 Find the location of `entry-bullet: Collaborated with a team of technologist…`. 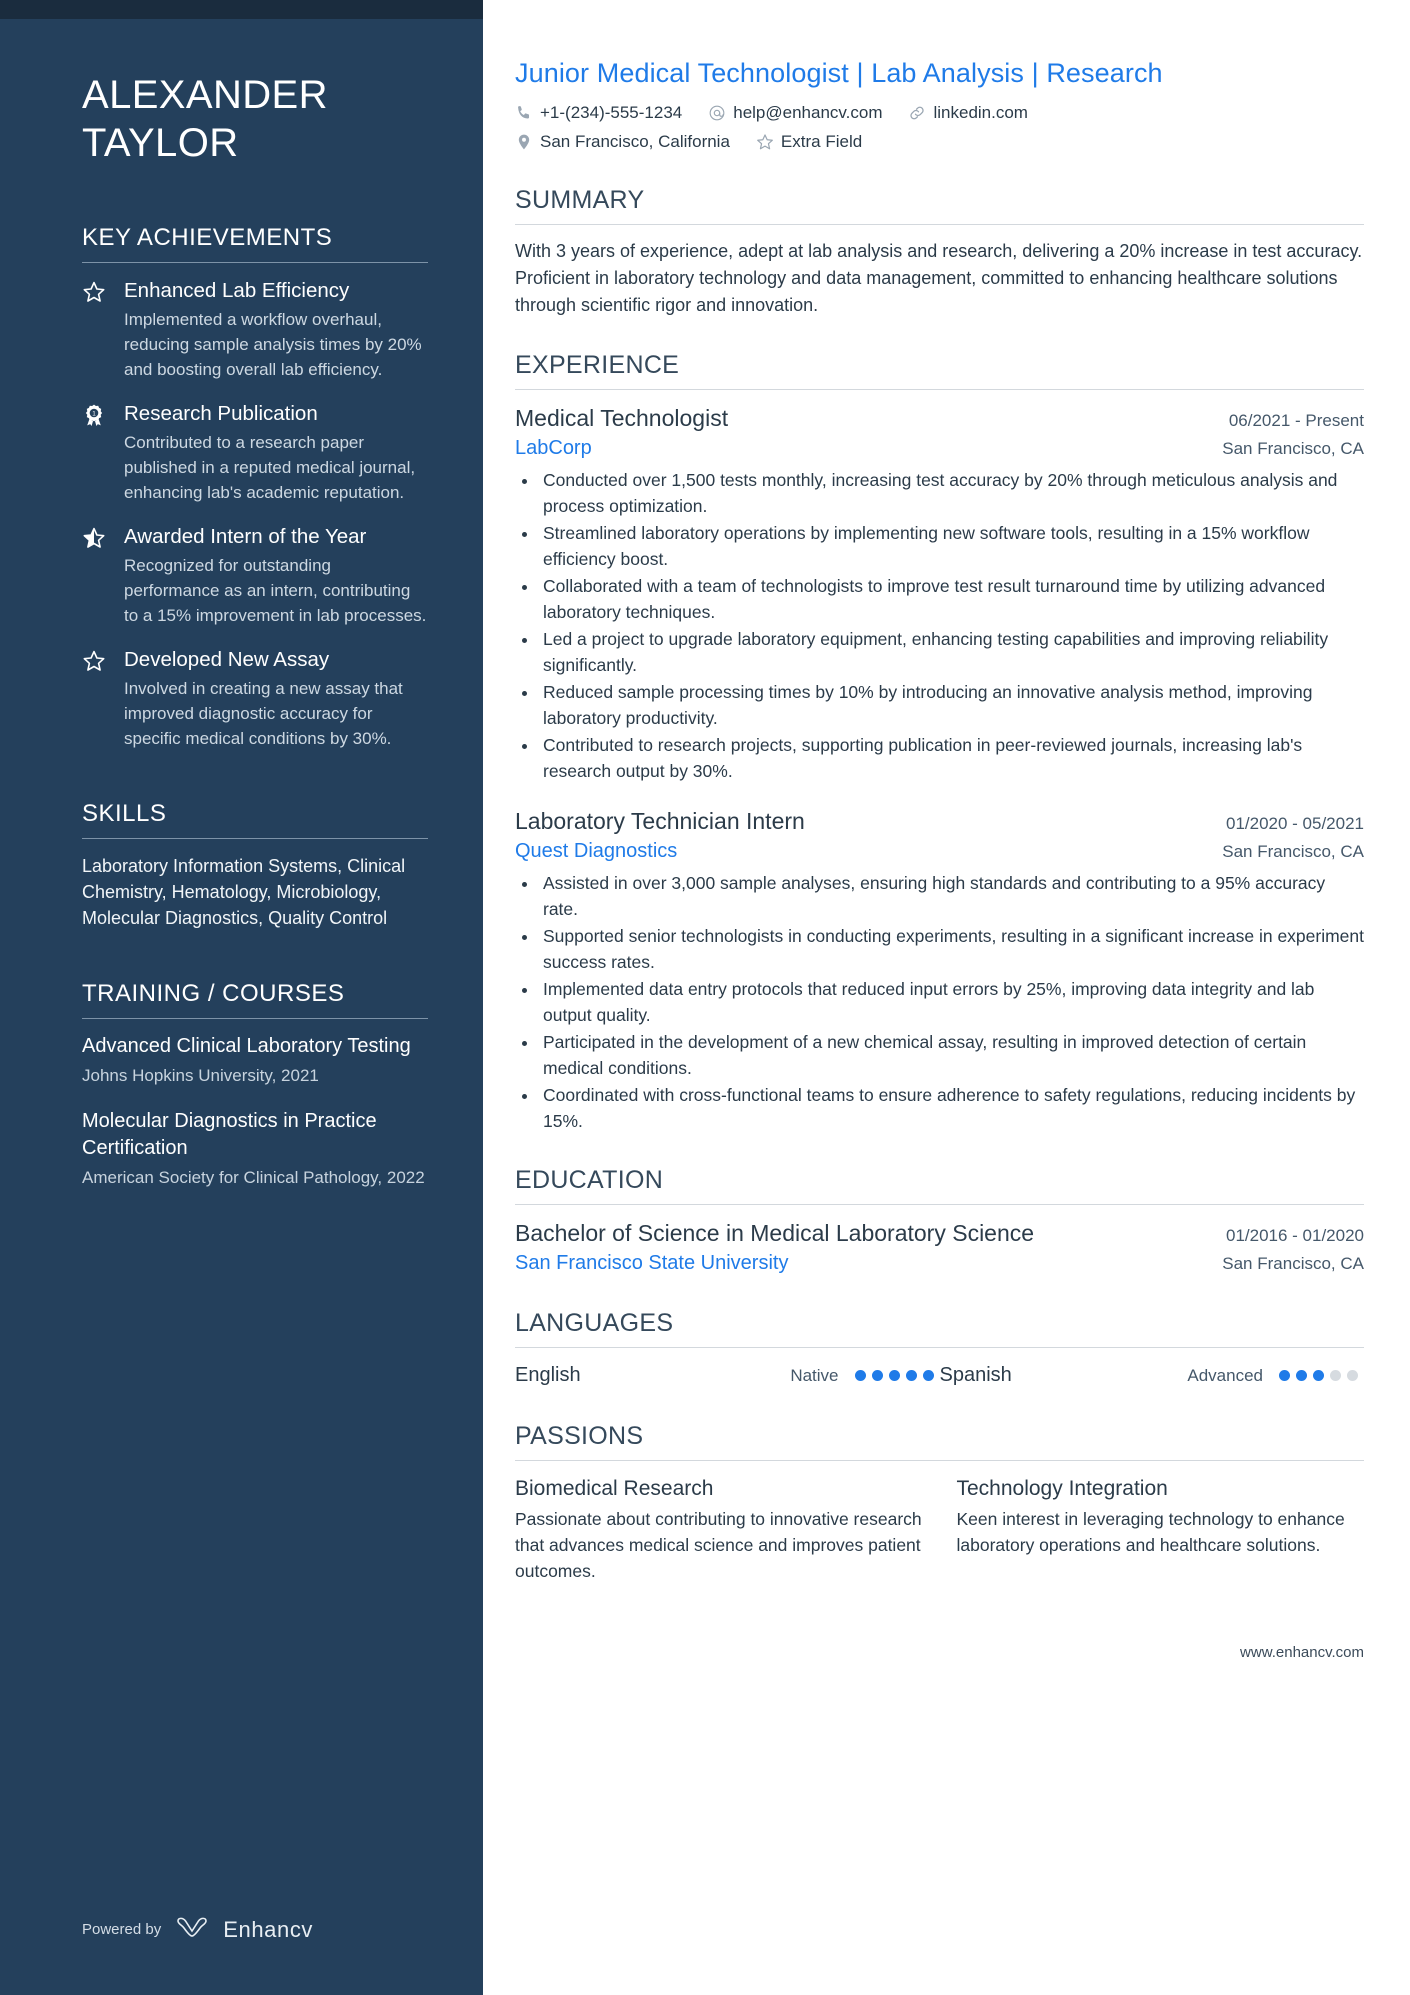

entry-bullet: Collaborated with a team of technologist… is located at coordinates (951, 599).